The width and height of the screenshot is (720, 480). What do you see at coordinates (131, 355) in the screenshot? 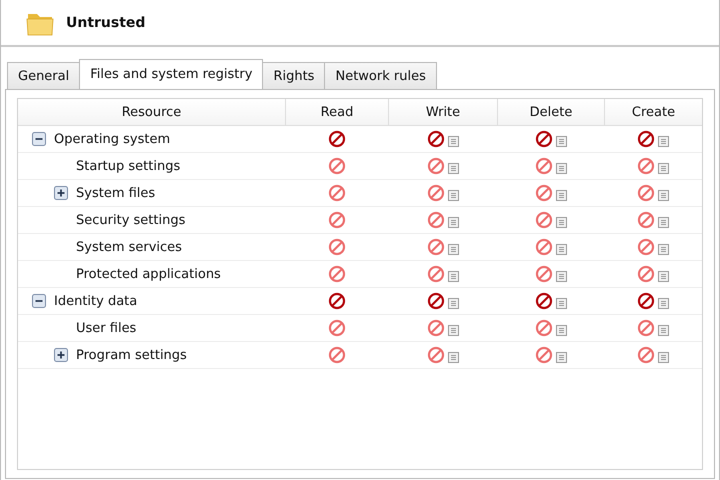
I see `resource-name: Program settings` at bounding box center [131, 355].